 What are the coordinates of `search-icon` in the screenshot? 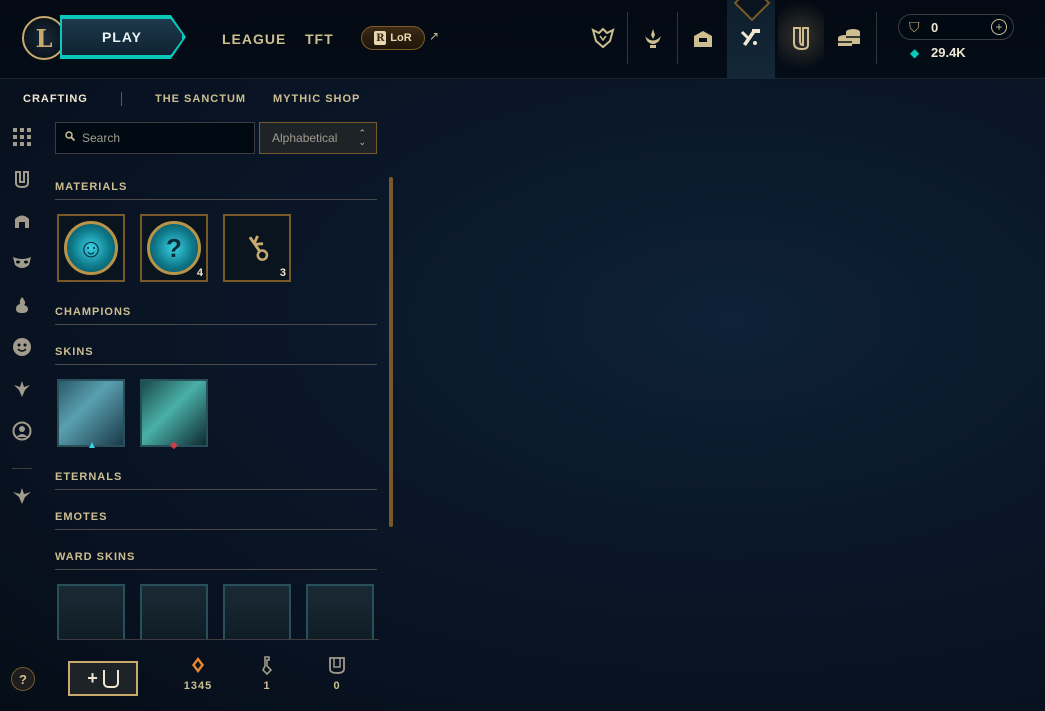 It's located at (70, 137).